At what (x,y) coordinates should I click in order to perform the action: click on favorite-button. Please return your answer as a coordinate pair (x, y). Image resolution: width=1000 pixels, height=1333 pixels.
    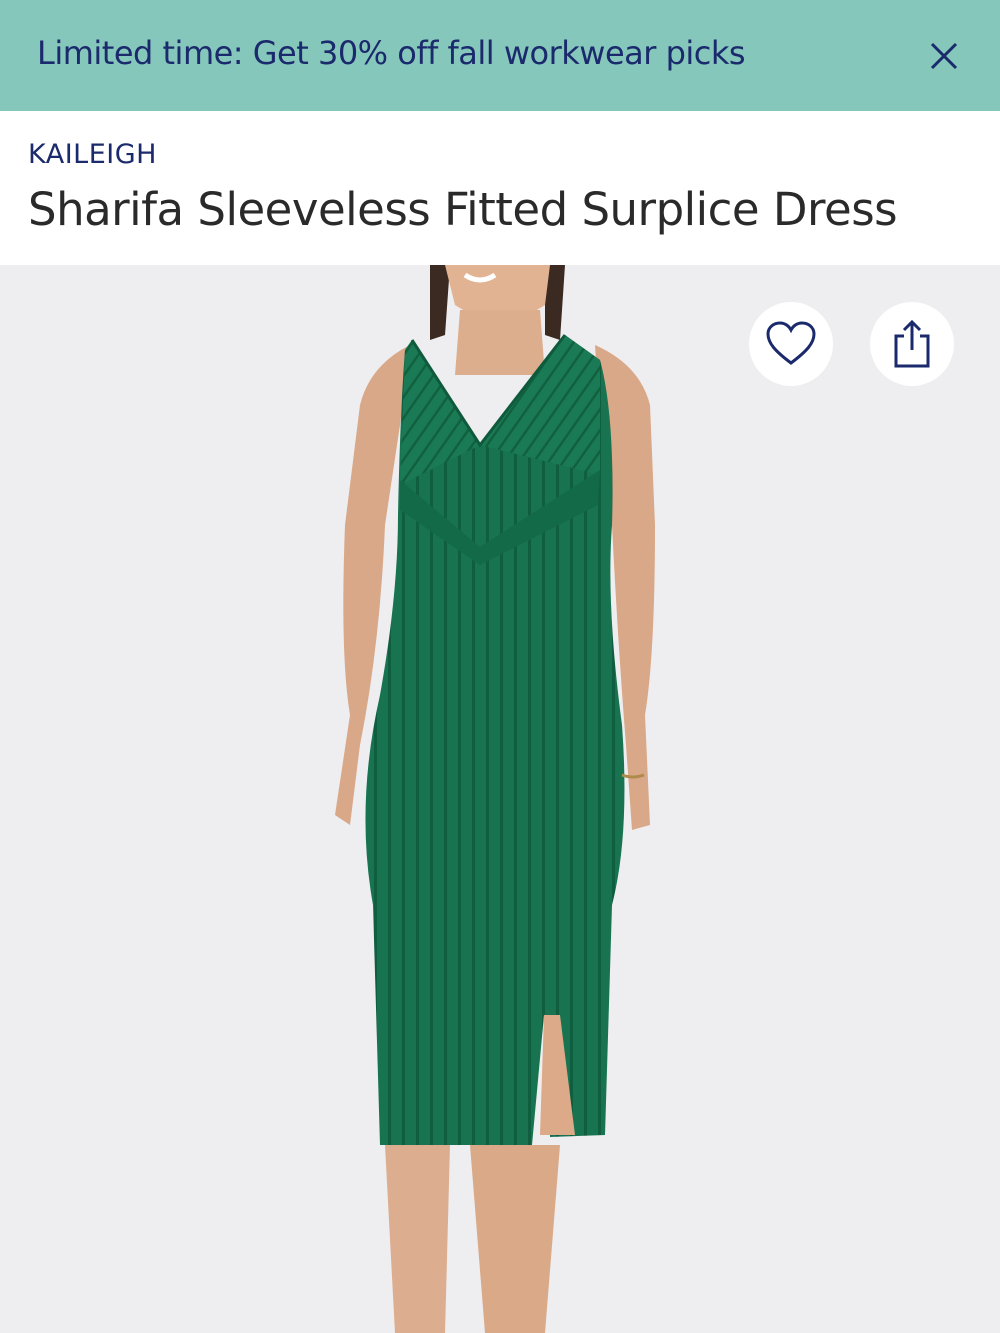
    Looking at the image, I should click on (791, 344).